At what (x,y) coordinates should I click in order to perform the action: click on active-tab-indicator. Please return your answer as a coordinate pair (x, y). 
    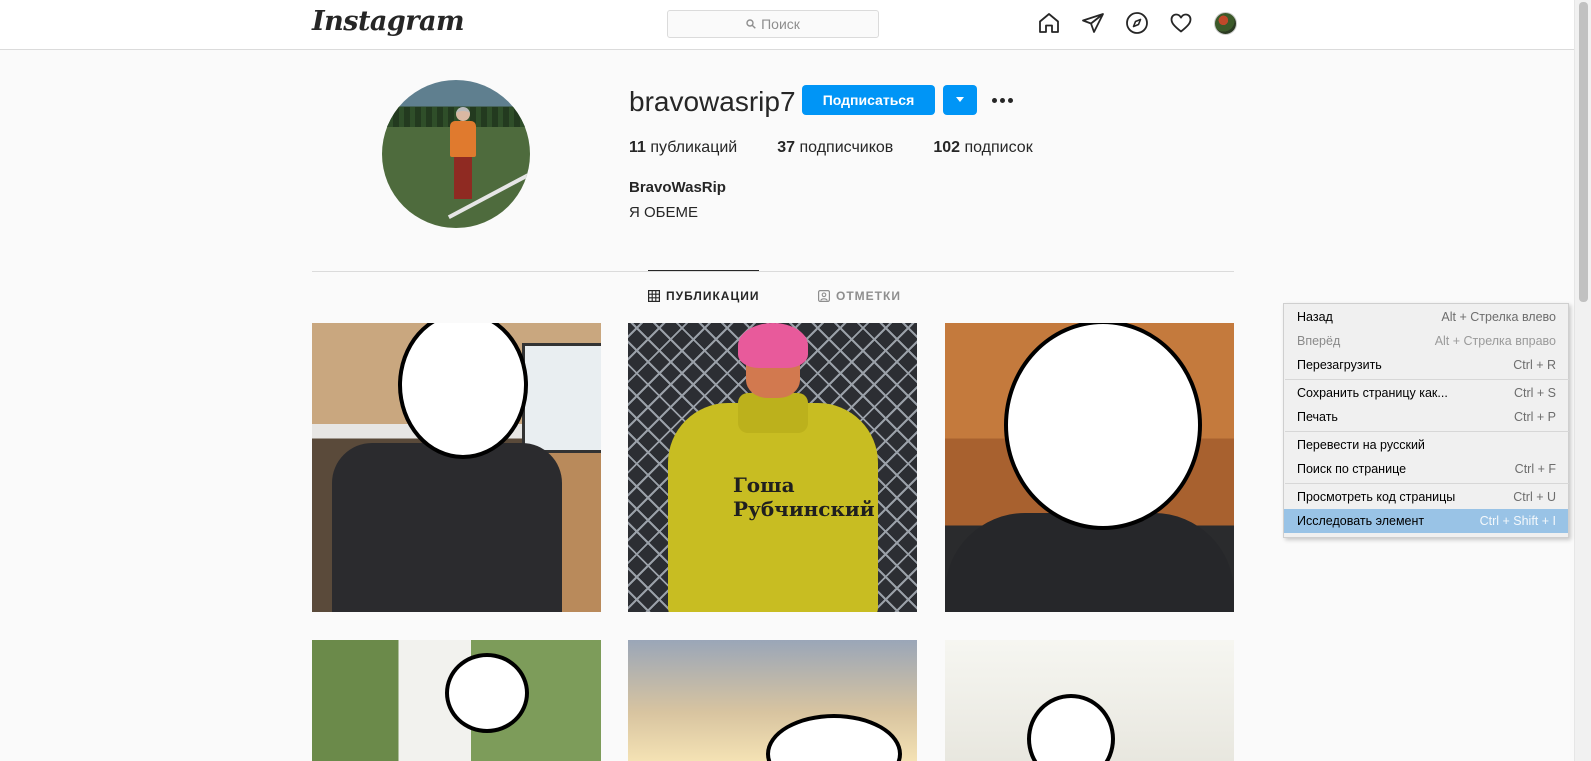
    Looking at the image, I should click on (703, 270).